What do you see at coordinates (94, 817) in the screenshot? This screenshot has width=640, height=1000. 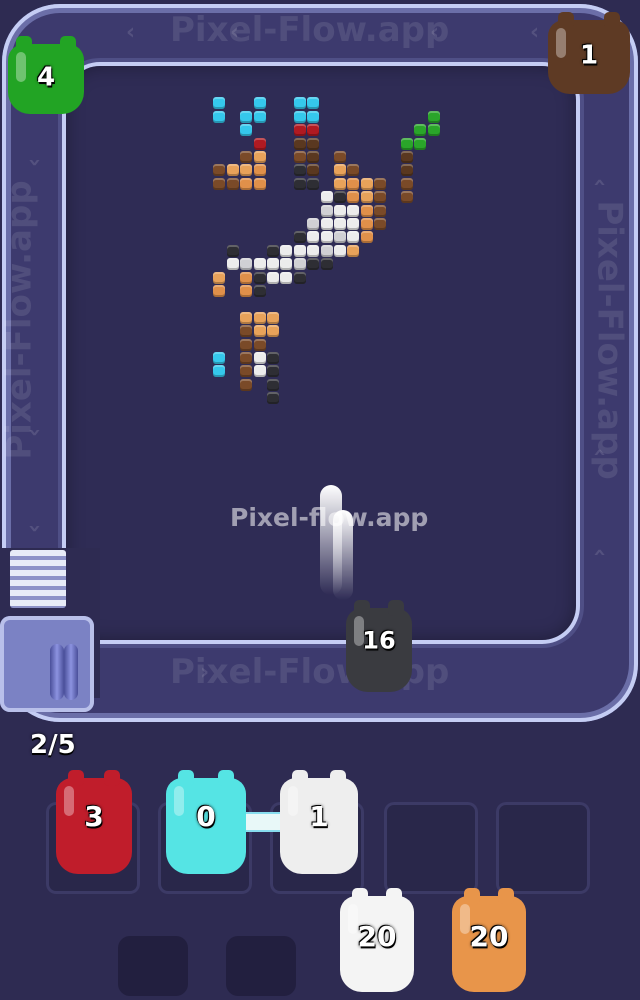 I see `creature-count: 3` at bounding box center [94, 817].